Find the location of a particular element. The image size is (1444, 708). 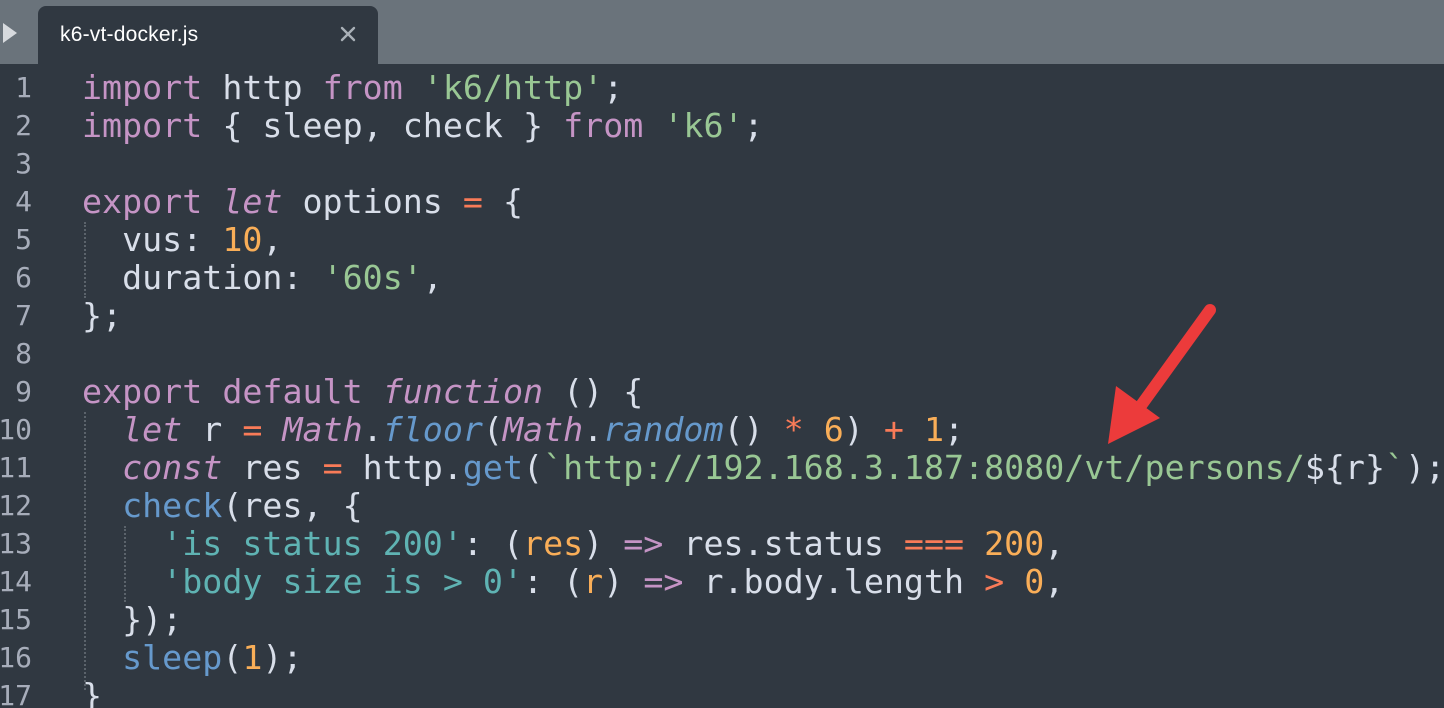

line-number: 4 is located at coordinates (23, 201).